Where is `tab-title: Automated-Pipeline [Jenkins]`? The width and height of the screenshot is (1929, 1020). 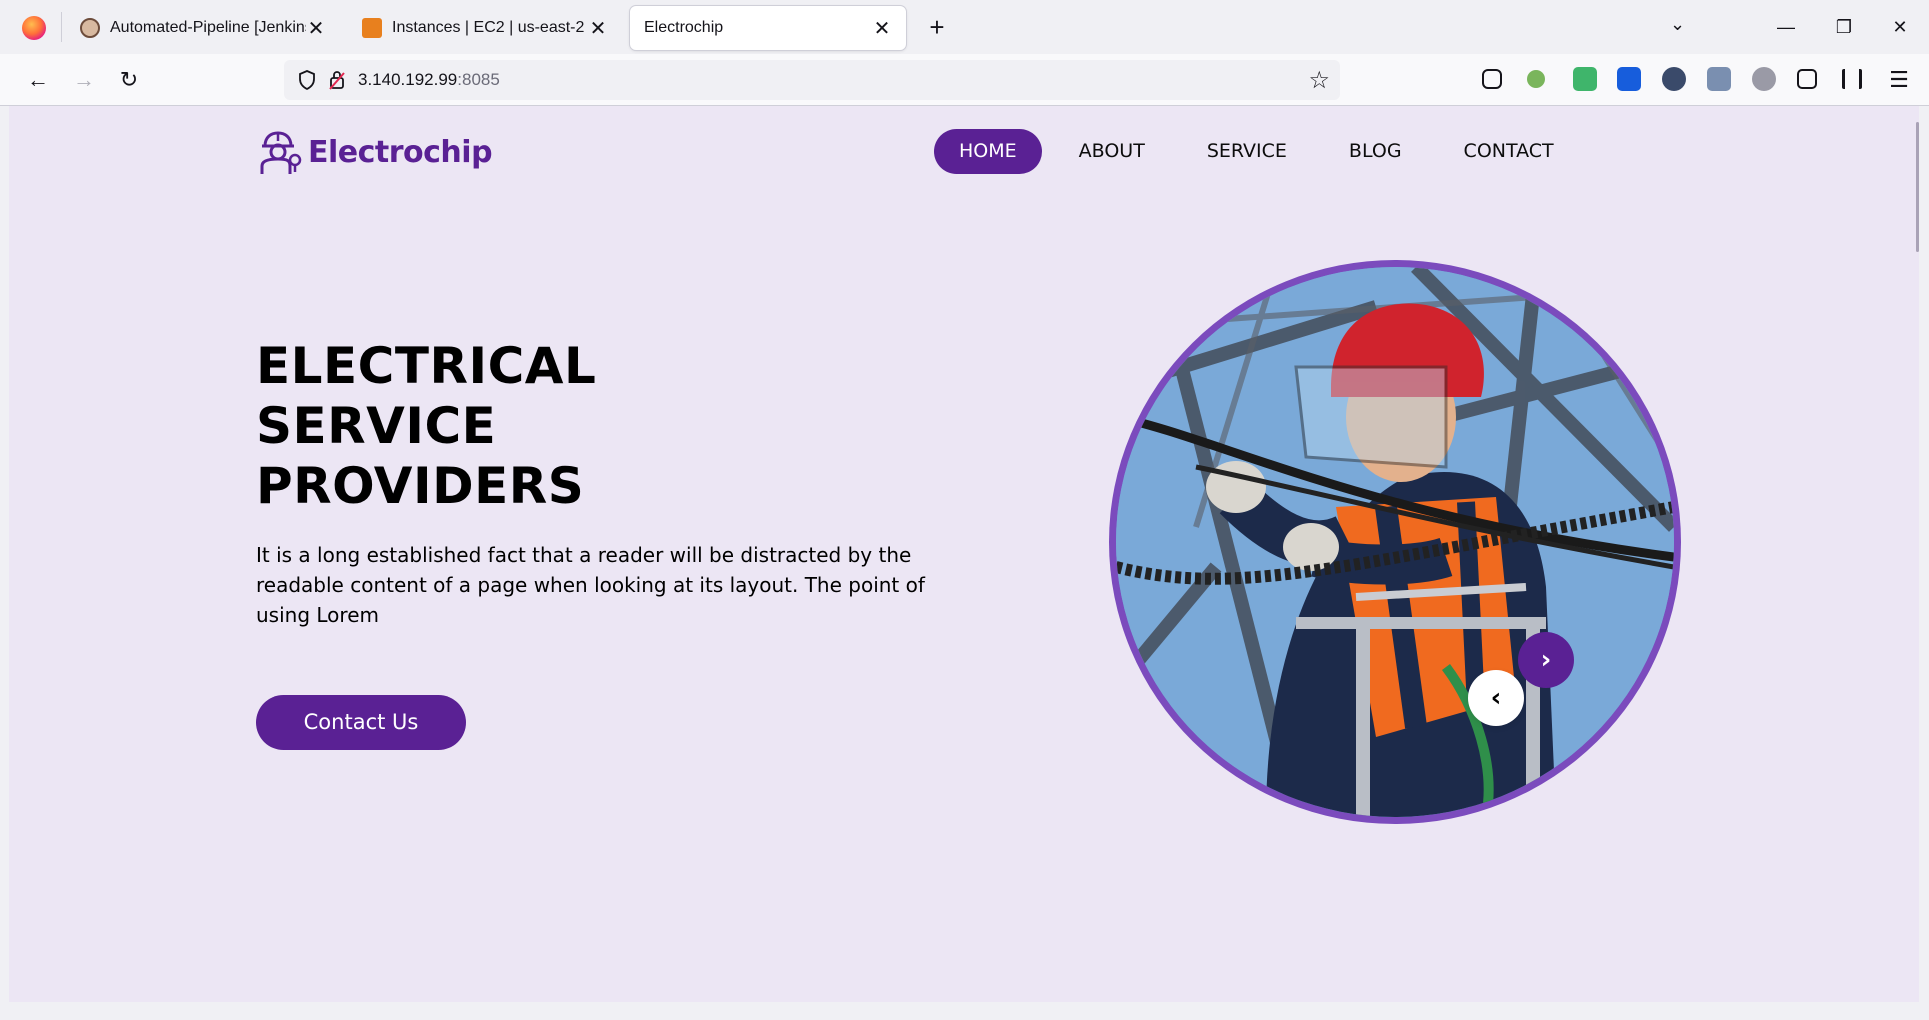 tab-title: Automated-Pipeline [Jenkins] is located at coordinates (208, 27).